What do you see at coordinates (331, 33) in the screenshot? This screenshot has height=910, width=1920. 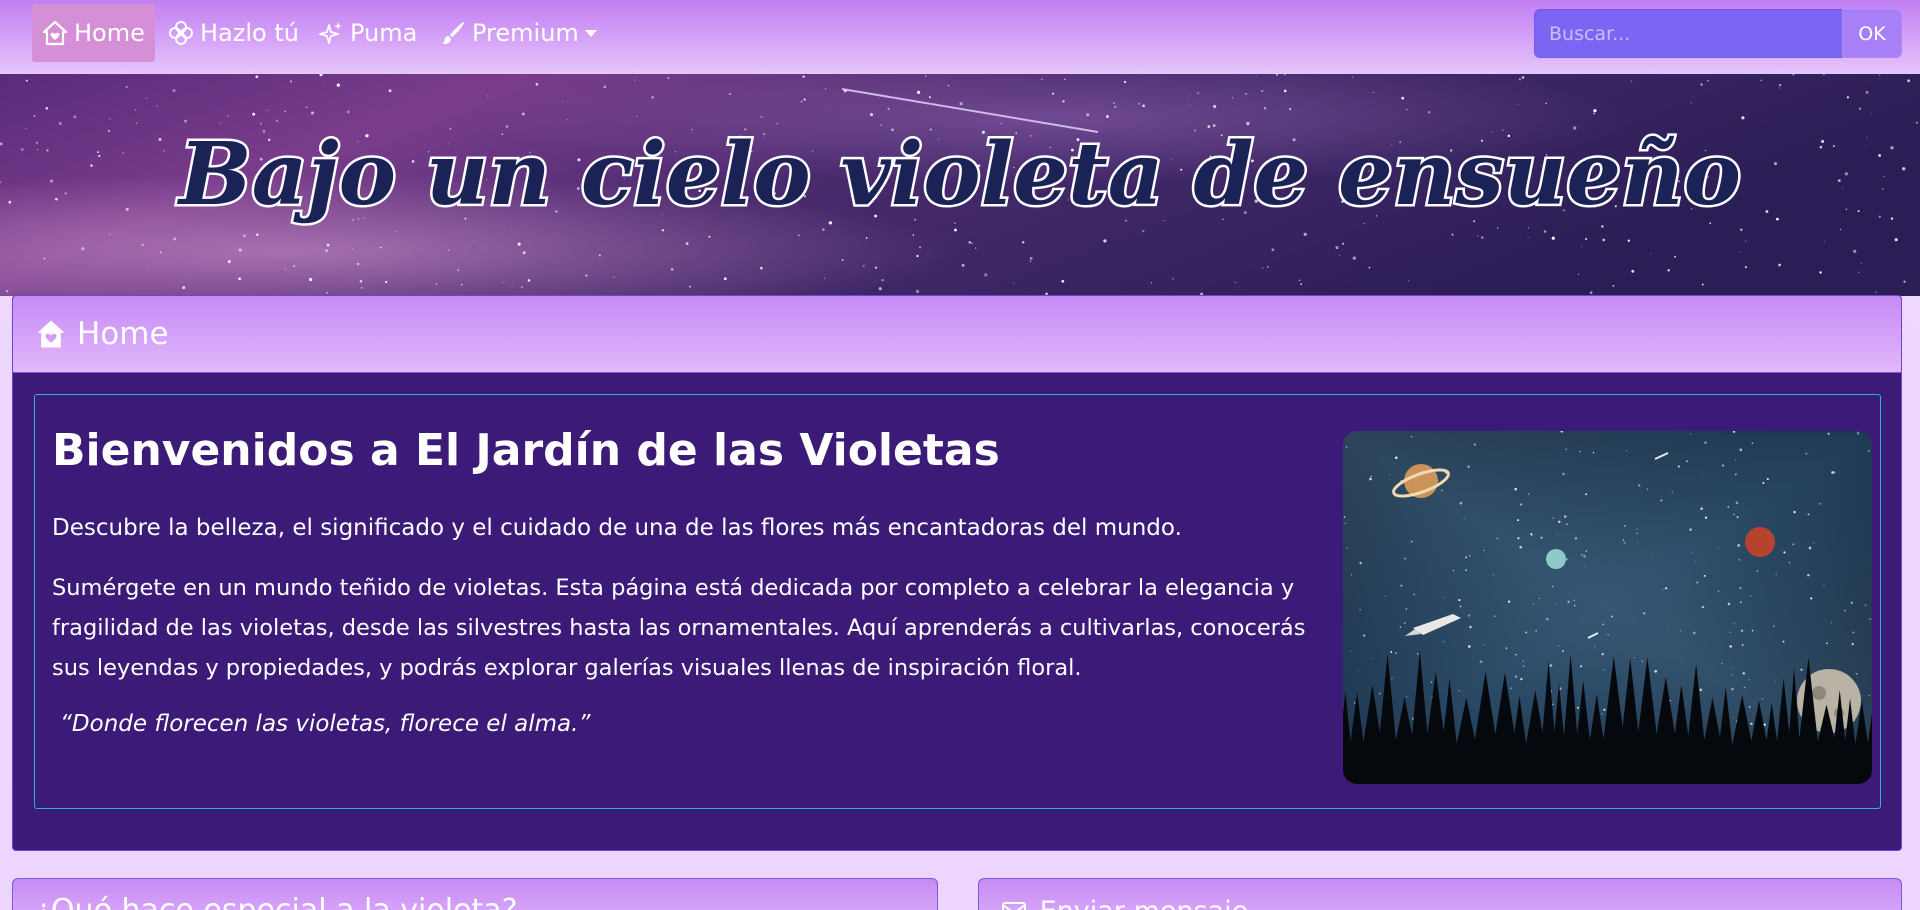 I see `sparkles-icon` at bounding box center [331, 33].